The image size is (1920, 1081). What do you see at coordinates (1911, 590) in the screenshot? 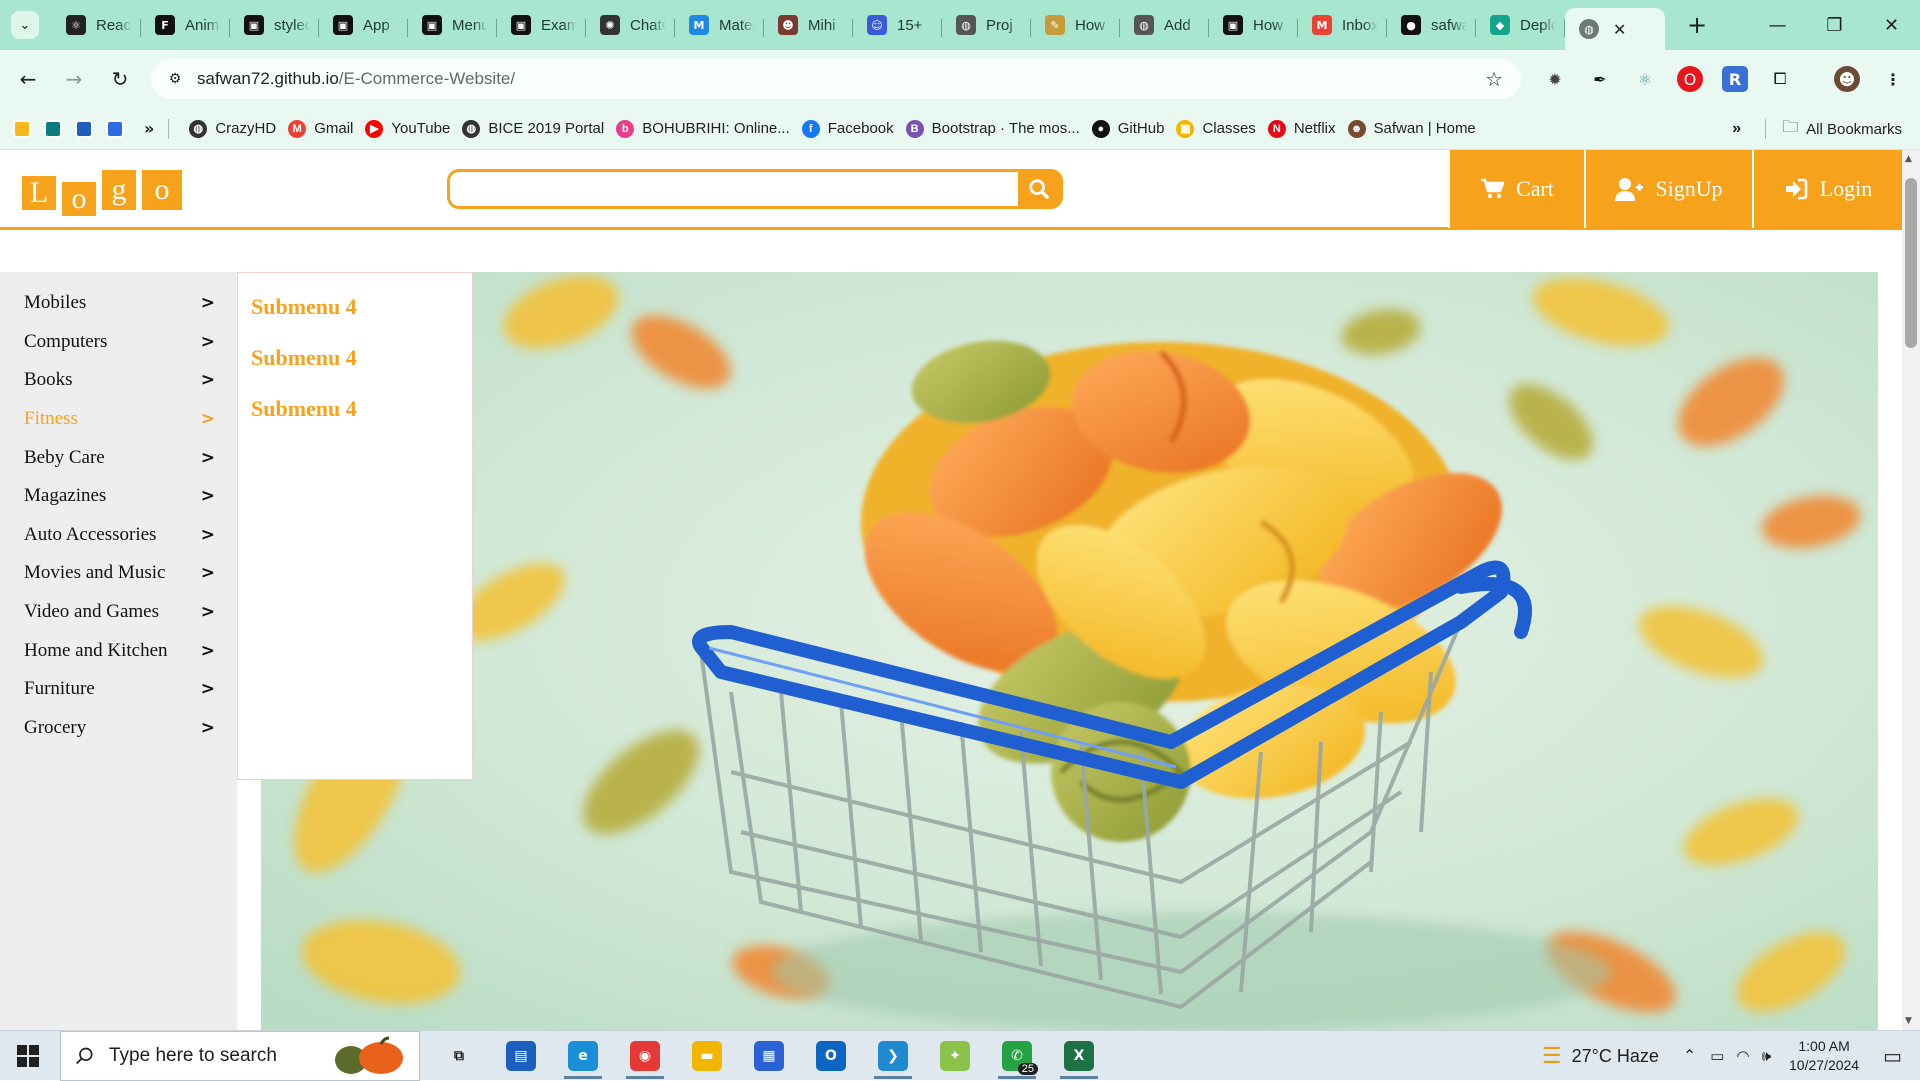
I see `page-scrollbar: ▲ ▼` at bounding box center [1911, 590].